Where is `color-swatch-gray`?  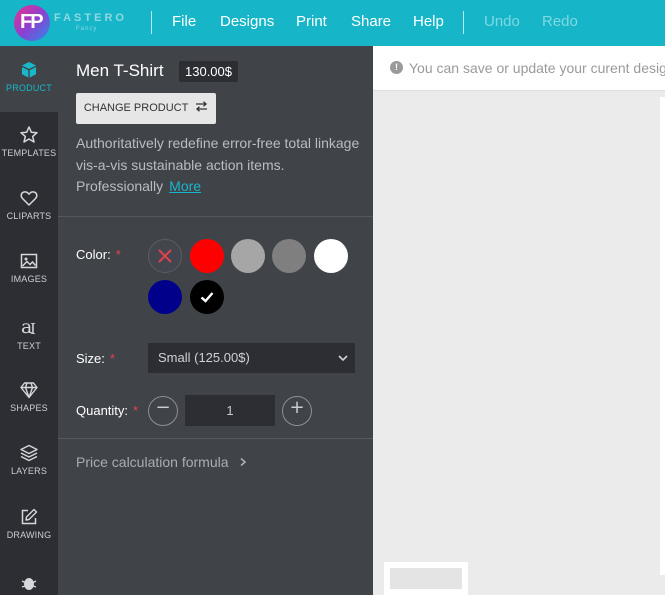 color-swatch-gray is located at coordinates (289, 256).